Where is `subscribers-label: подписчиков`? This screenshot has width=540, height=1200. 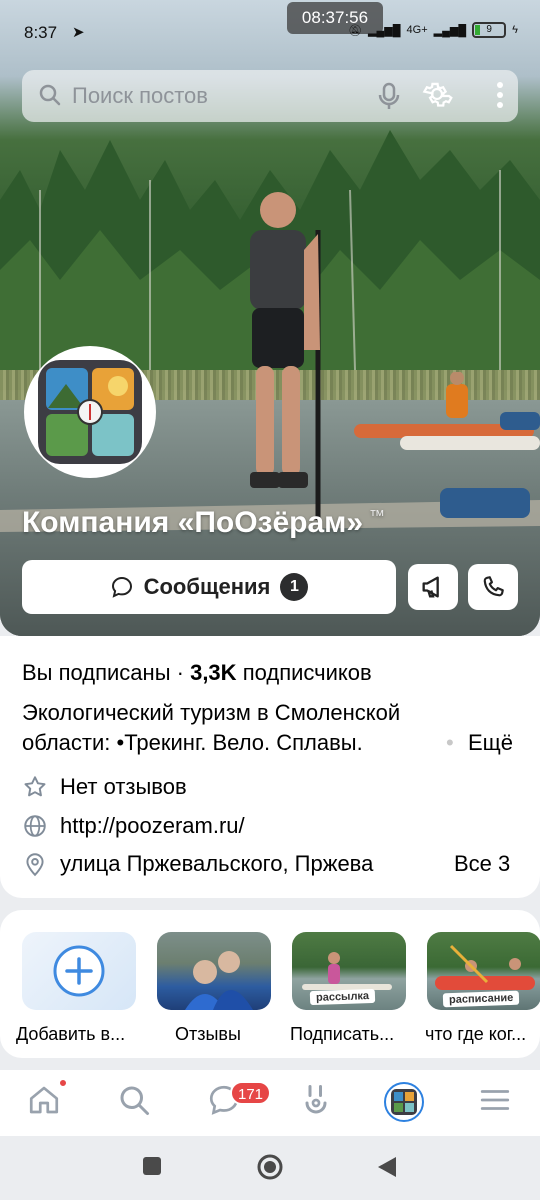 subscribers-label: подписчиков is located at coordinates (307, 672).